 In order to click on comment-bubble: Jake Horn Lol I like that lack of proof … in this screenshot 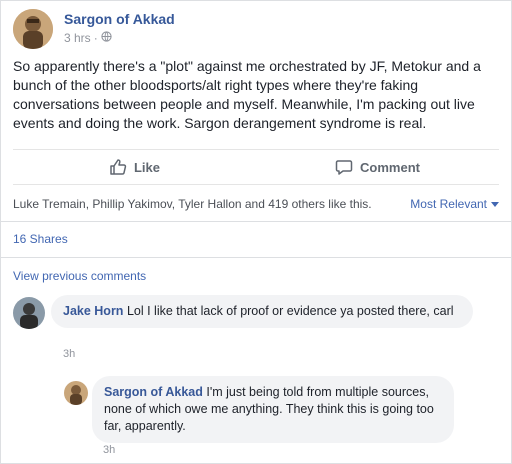, I will do `click(262, 311)`.